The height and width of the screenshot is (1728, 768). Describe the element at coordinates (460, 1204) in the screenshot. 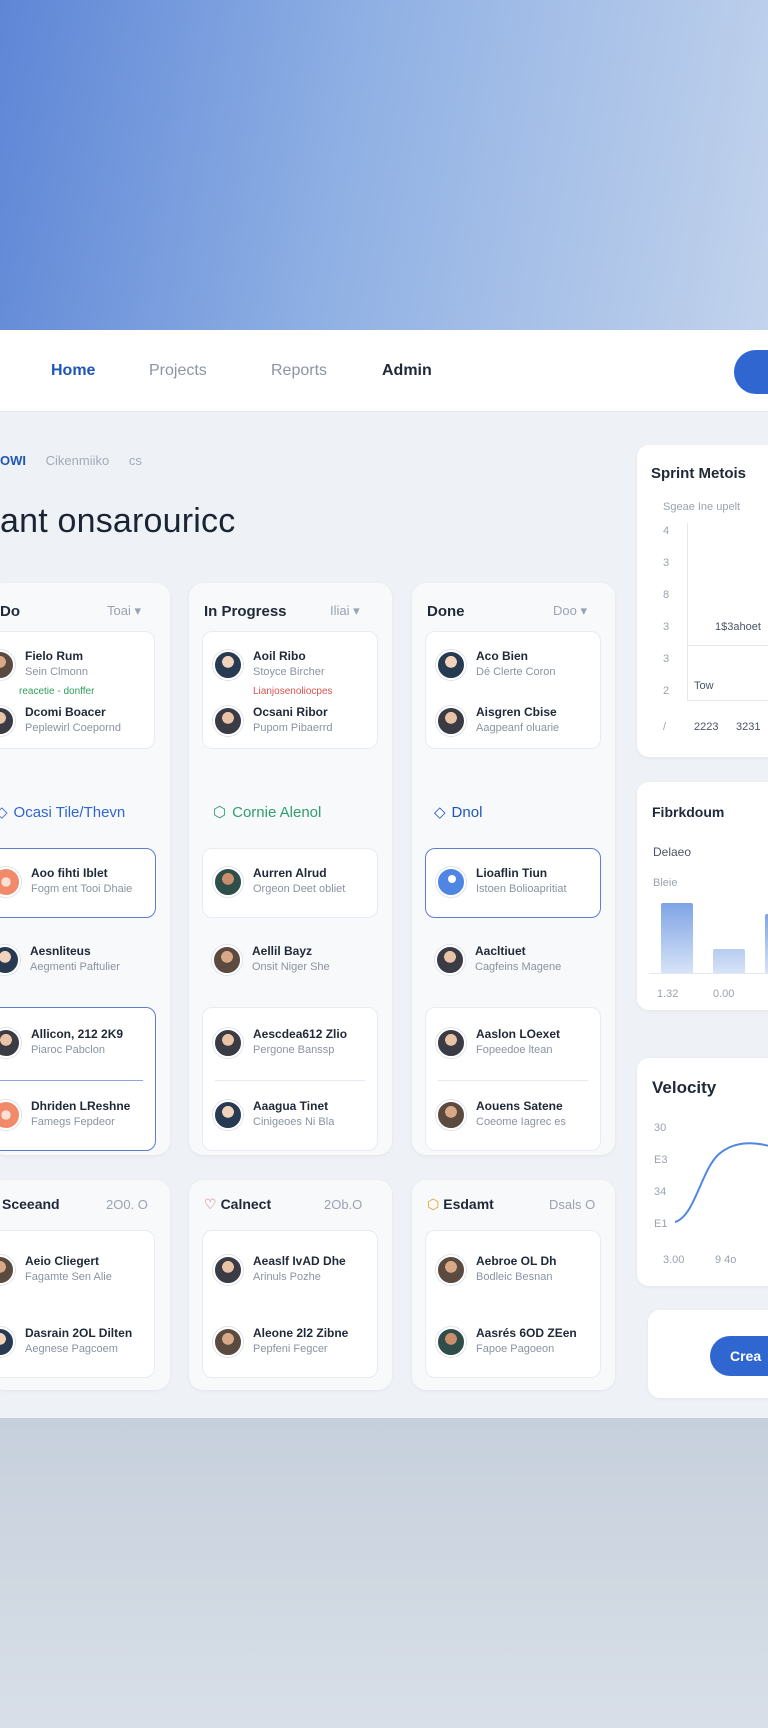

I see `group-title: ⬡ Esdamt` at that location.